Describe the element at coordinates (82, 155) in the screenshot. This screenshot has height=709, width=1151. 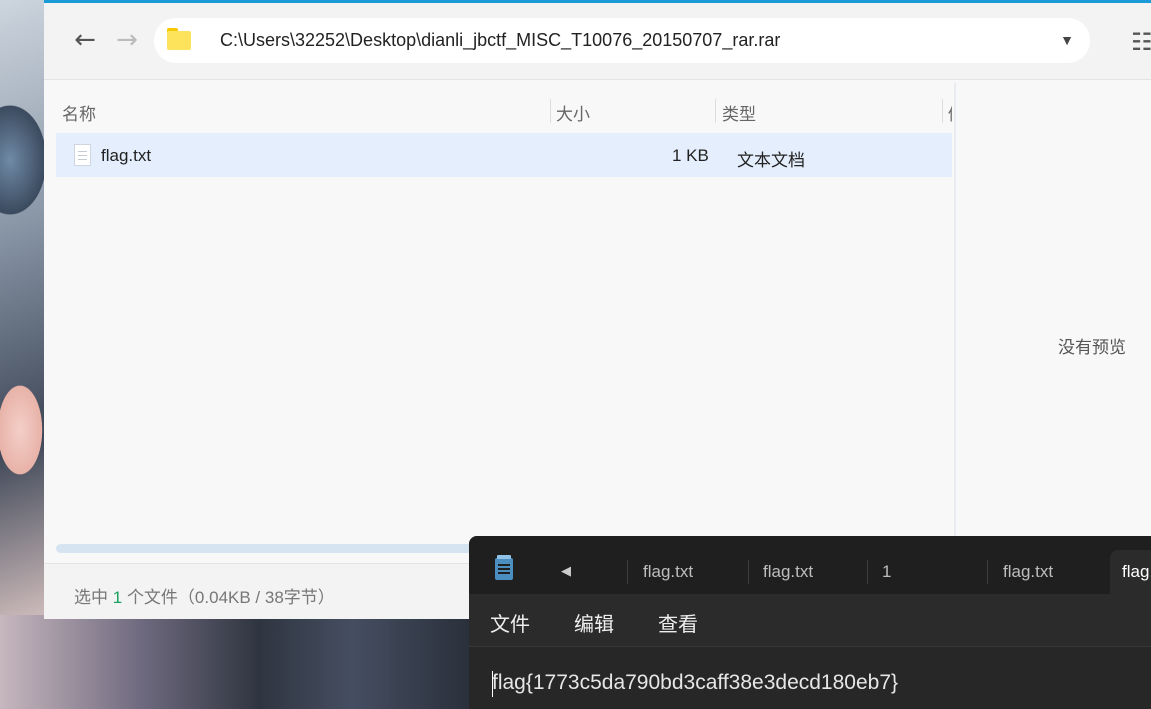
I see `text-file-icon` at that location.